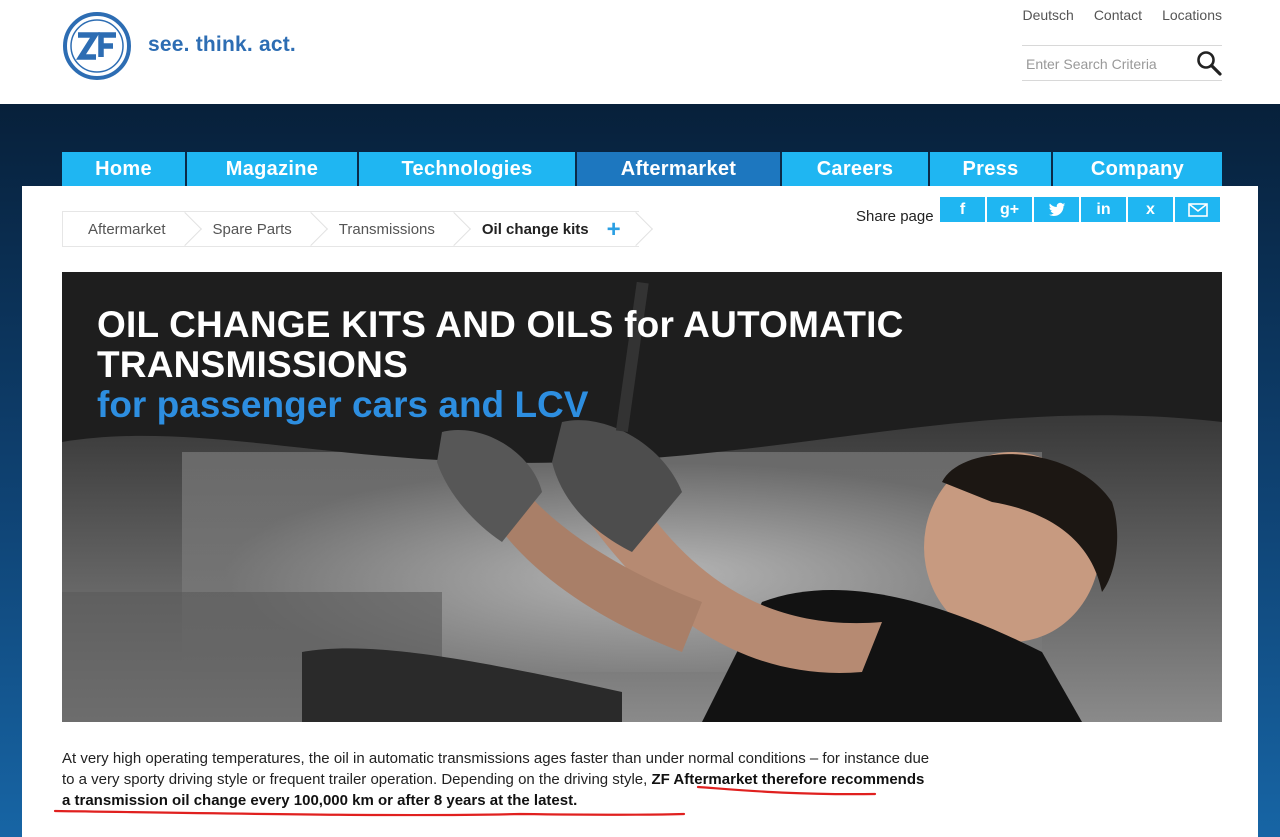 Image resolution: width=1280 pixels, height=837 pixels. What do you see at coordinates (1106, 64) in the screenshot?
I see `search-input` at bounding box center [1106, 64].